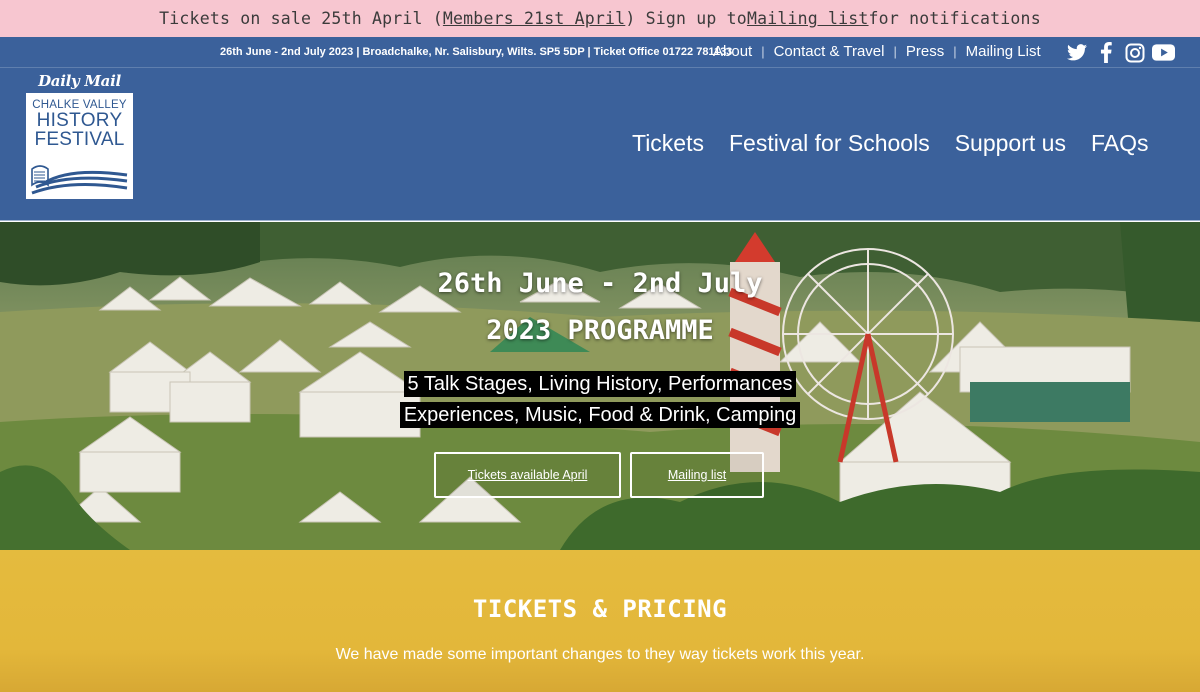 The height and width of the screenshot is (692, 1200). What do you see at coordinates (1010, 143) in the screenshot?
I see `nav-support-us: Support us` at bounding box center [1010, 143].